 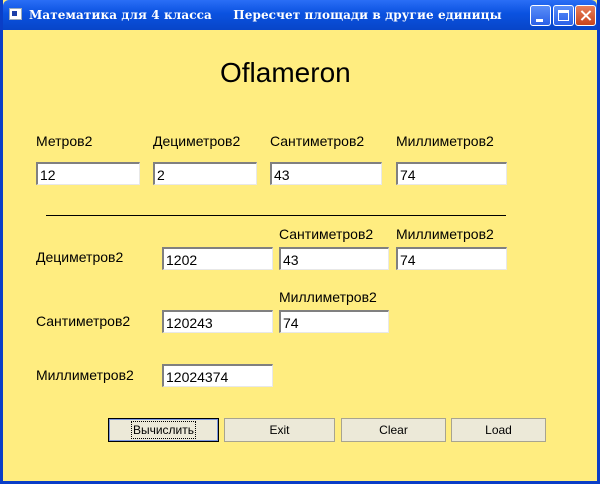 What do you see at coordinates (334, 321) in the screenshot?
I see `cm-mm2-field` at bounding box center [334, 321].